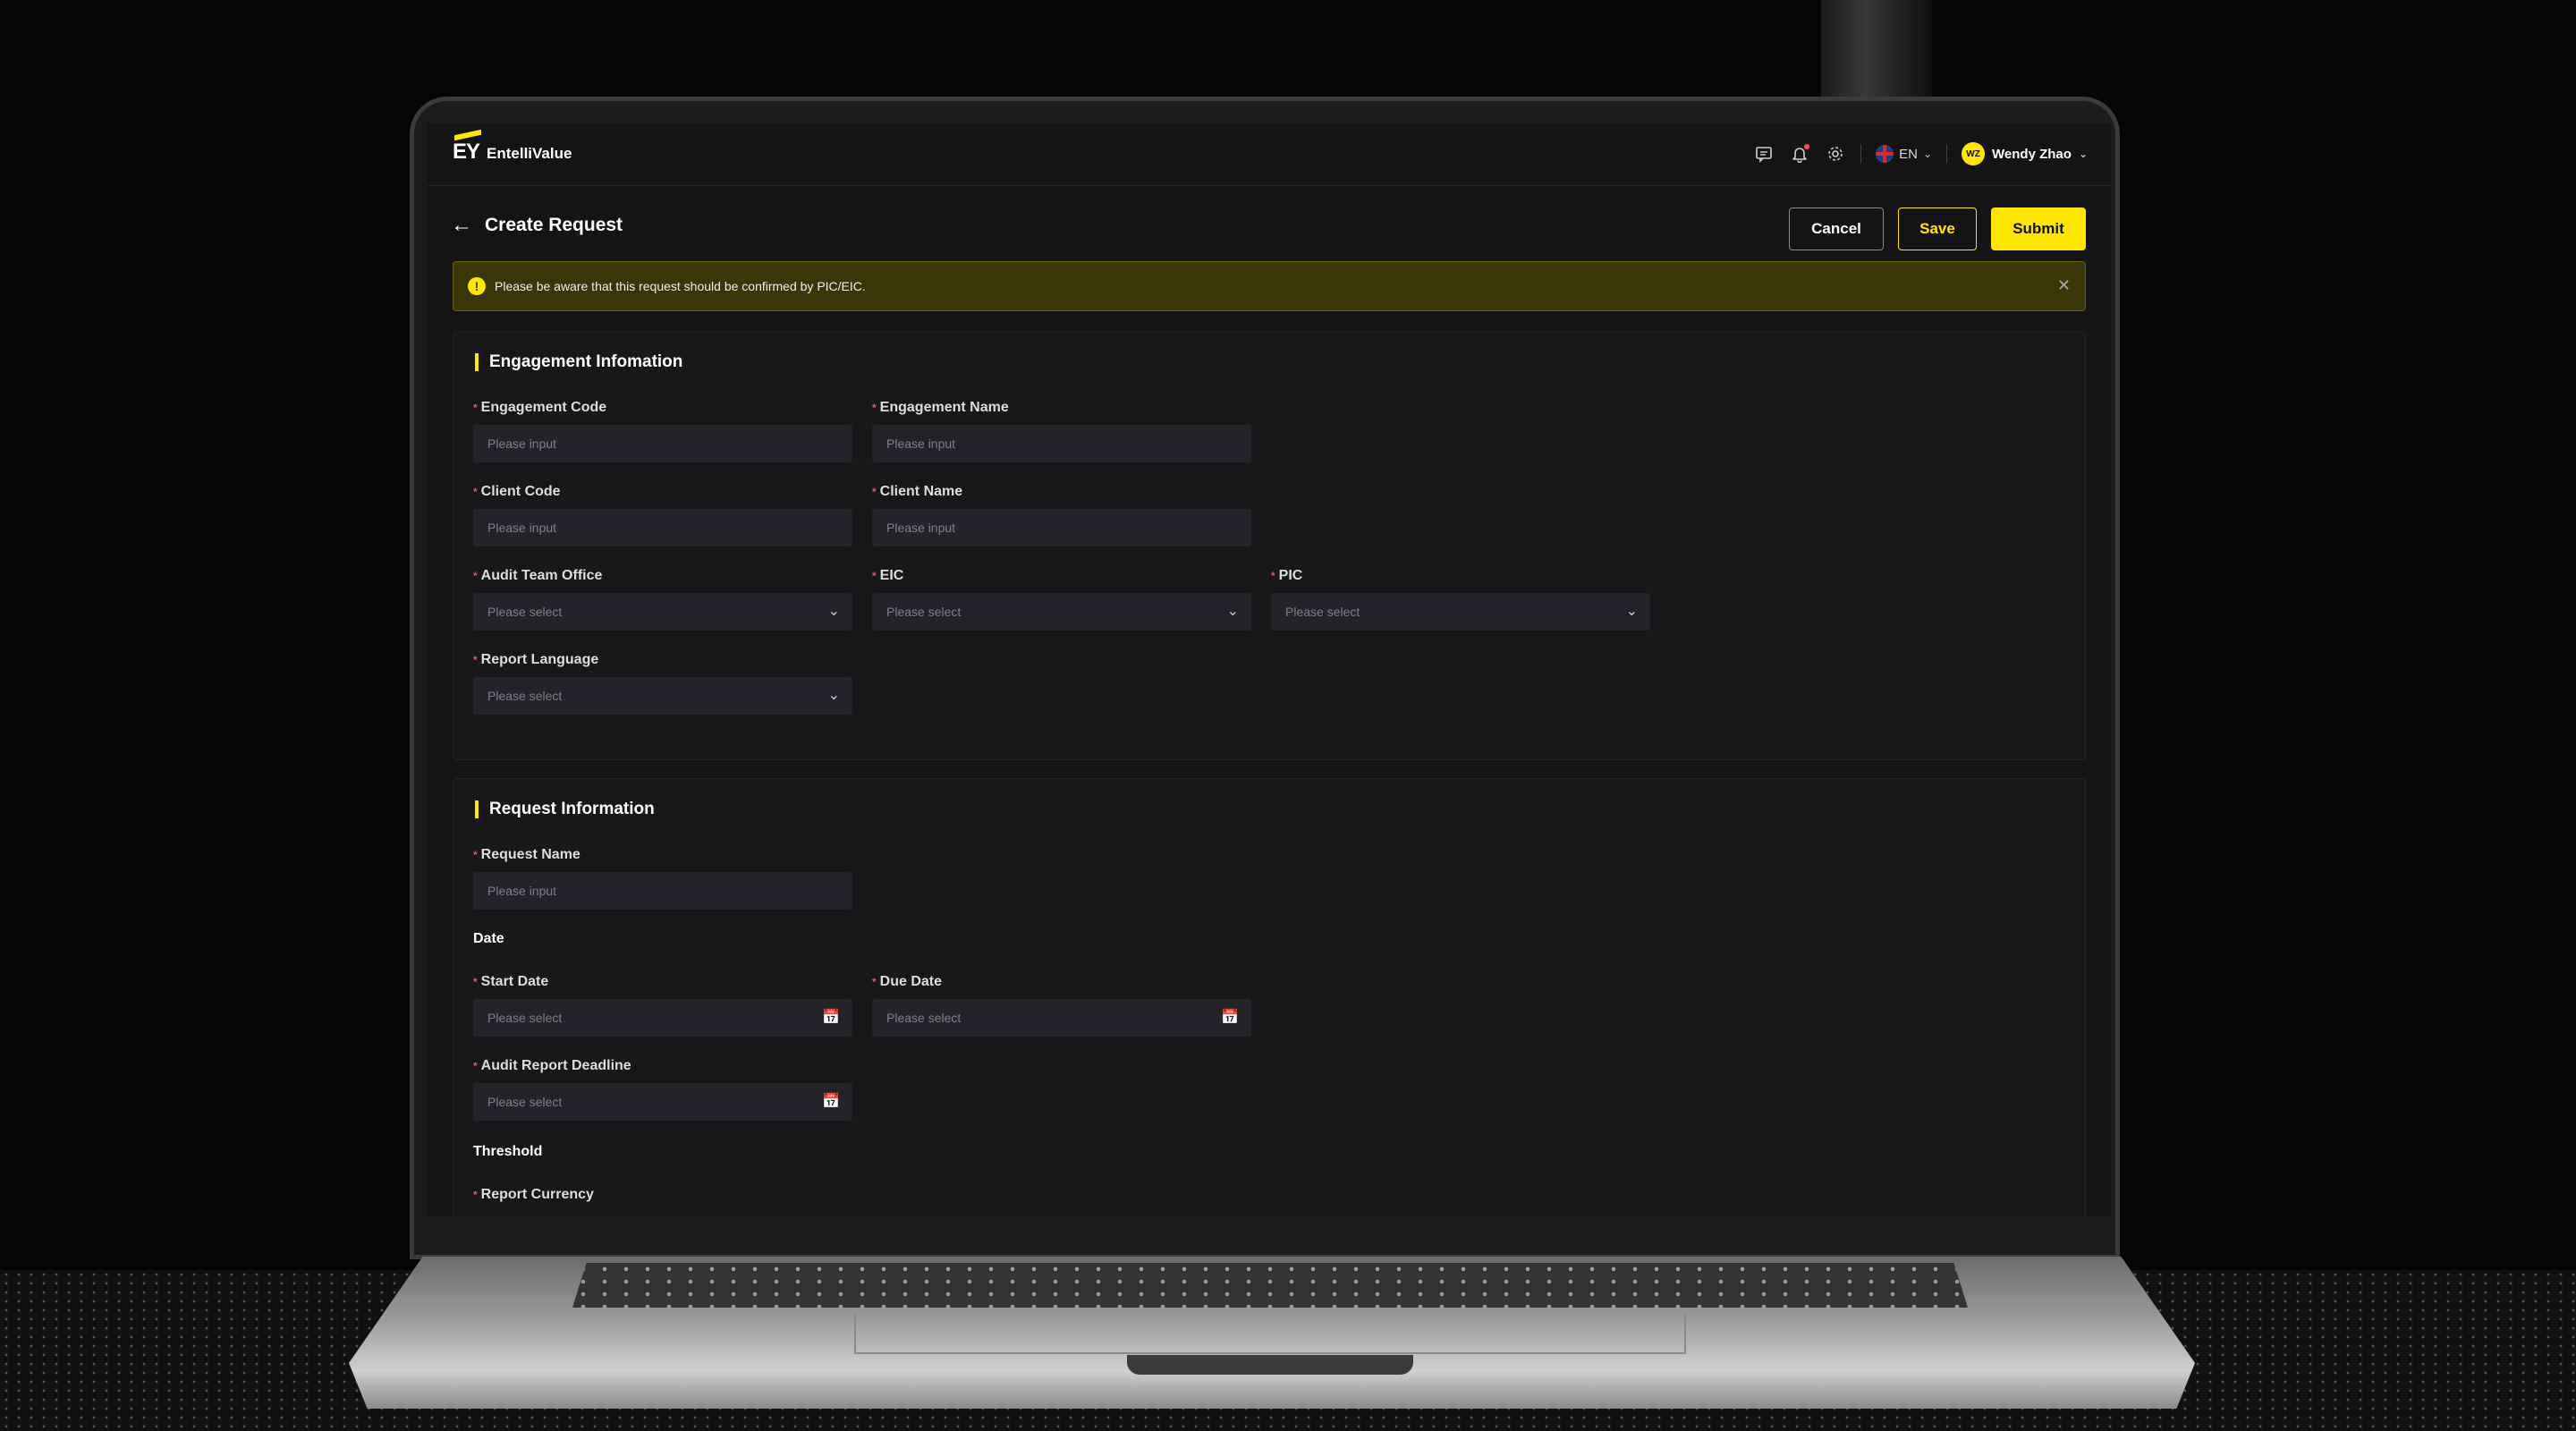 The image size is (2576, 1431). Describe the element at coordinates (1290, 576) in the screenshot. I see `label-text: PIC` at that location.